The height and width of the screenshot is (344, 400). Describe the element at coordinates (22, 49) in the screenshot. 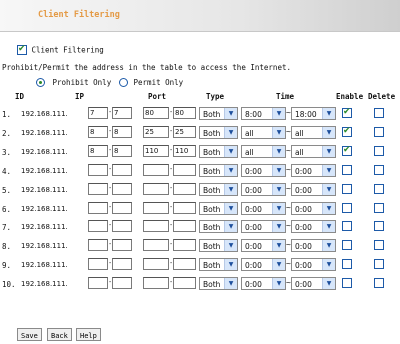

I see `client-filtering-checkbox` at that location.